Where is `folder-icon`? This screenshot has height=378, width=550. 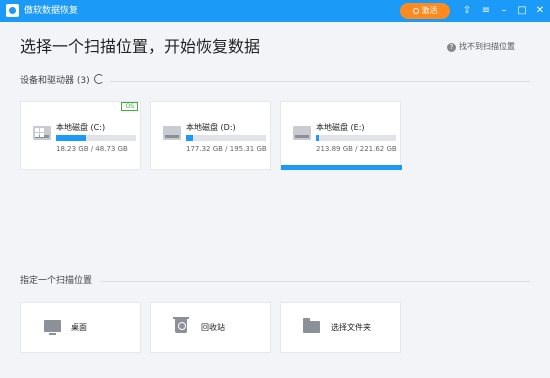 folder-icon is located at coordinates (311, 325).